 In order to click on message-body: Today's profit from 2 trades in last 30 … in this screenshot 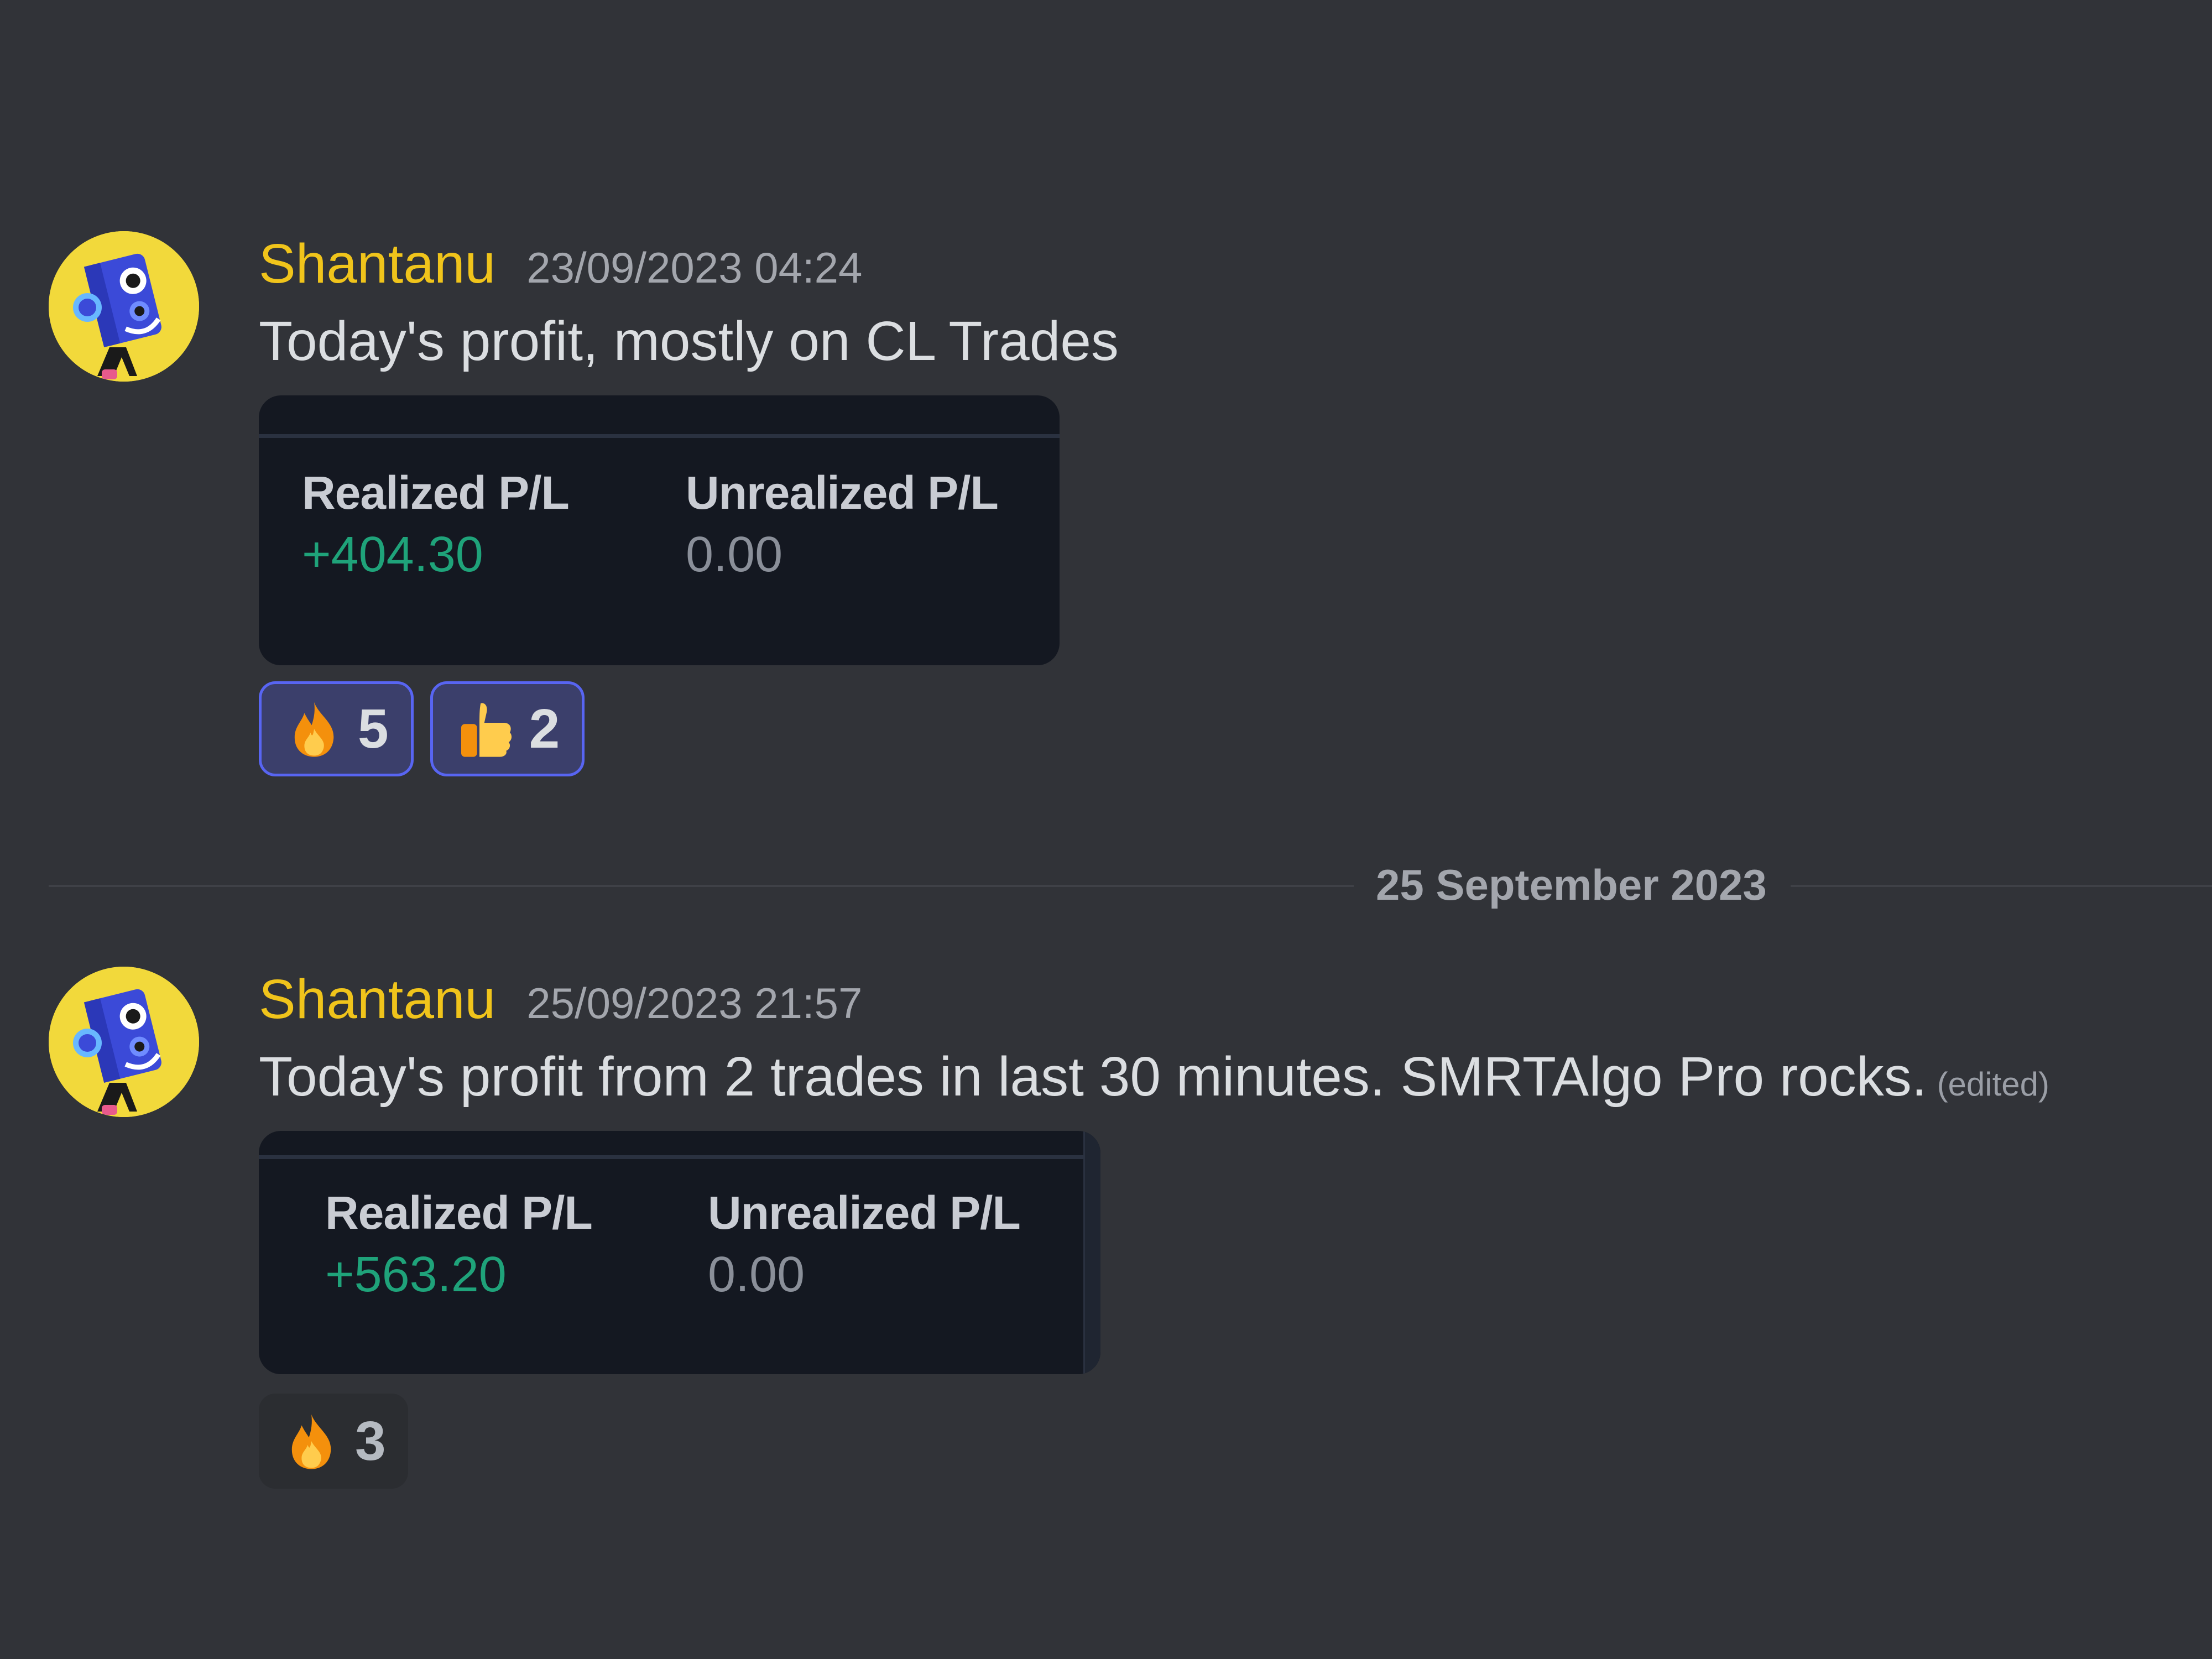, I will do `click(1093, 1077)`.